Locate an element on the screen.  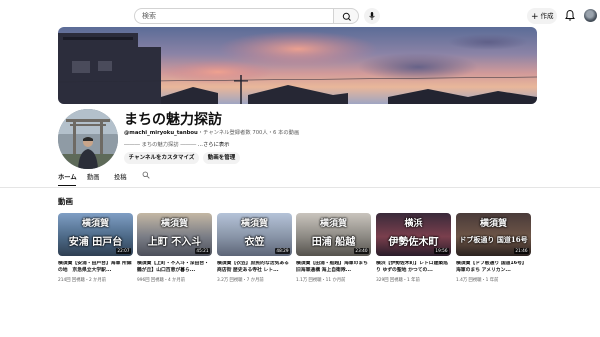
thumbnail-caption-2: 衣笠 is located at coordinates (254, 242).